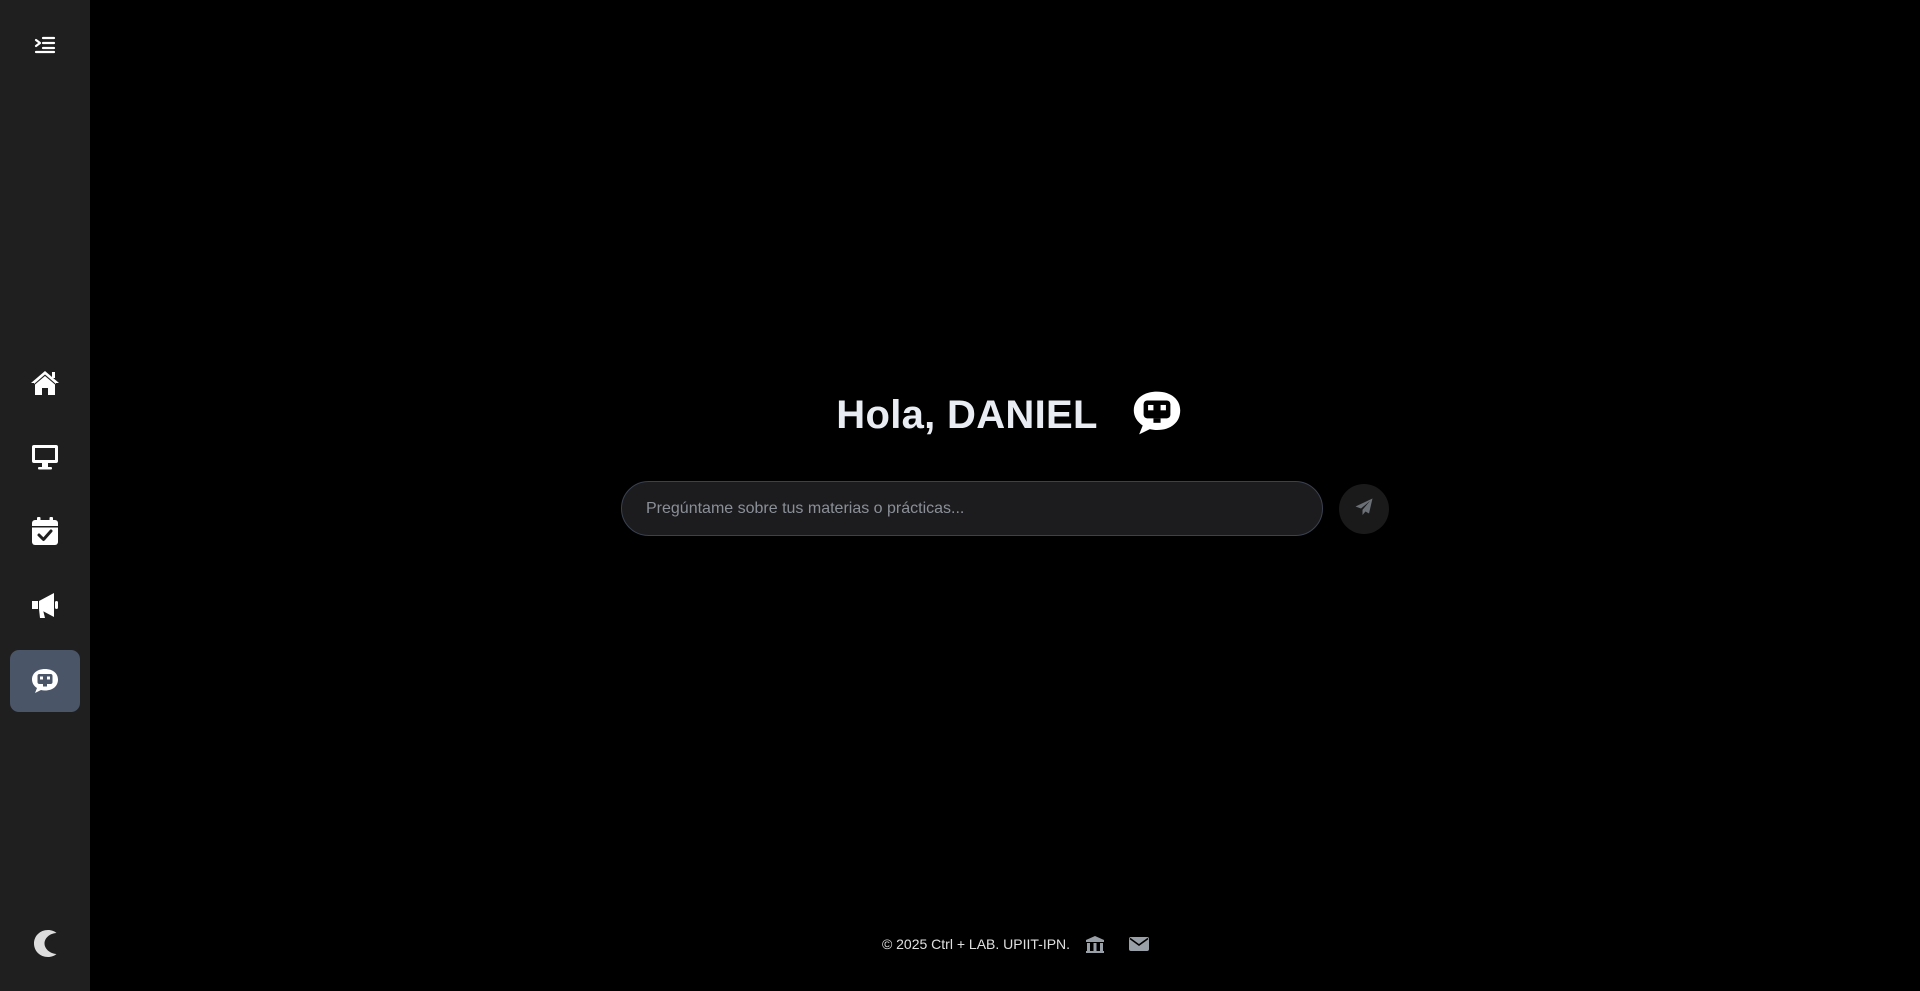 The image size is (1920, 991). I want to click on institution-icon, so click(1095, 944).